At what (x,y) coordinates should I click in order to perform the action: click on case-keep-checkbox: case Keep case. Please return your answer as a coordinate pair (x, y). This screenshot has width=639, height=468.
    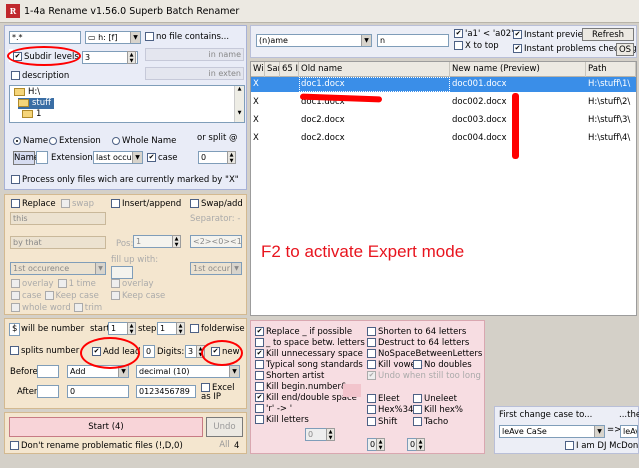
    Looking at the image, I should click on (55, 296).